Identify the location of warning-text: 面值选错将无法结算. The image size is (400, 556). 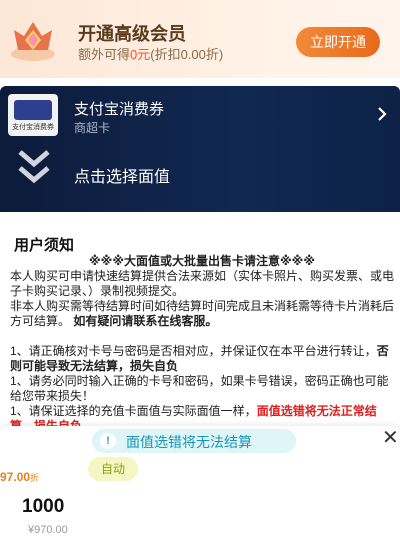
(189, 442).